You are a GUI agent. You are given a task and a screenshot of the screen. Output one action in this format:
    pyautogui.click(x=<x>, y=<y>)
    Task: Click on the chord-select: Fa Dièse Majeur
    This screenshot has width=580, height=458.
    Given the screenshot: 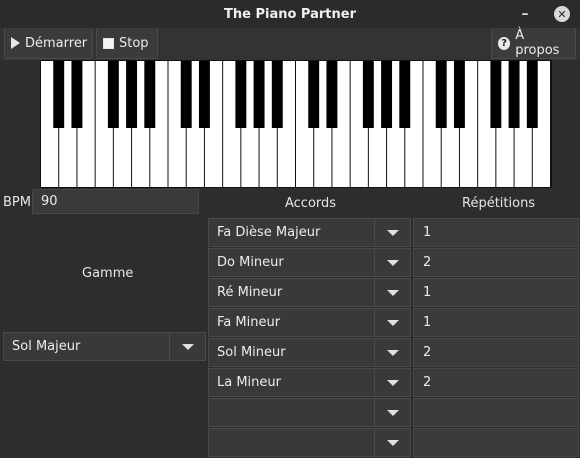 What is the action you would take?
    pyautogui.click(x=309, y=232)
    